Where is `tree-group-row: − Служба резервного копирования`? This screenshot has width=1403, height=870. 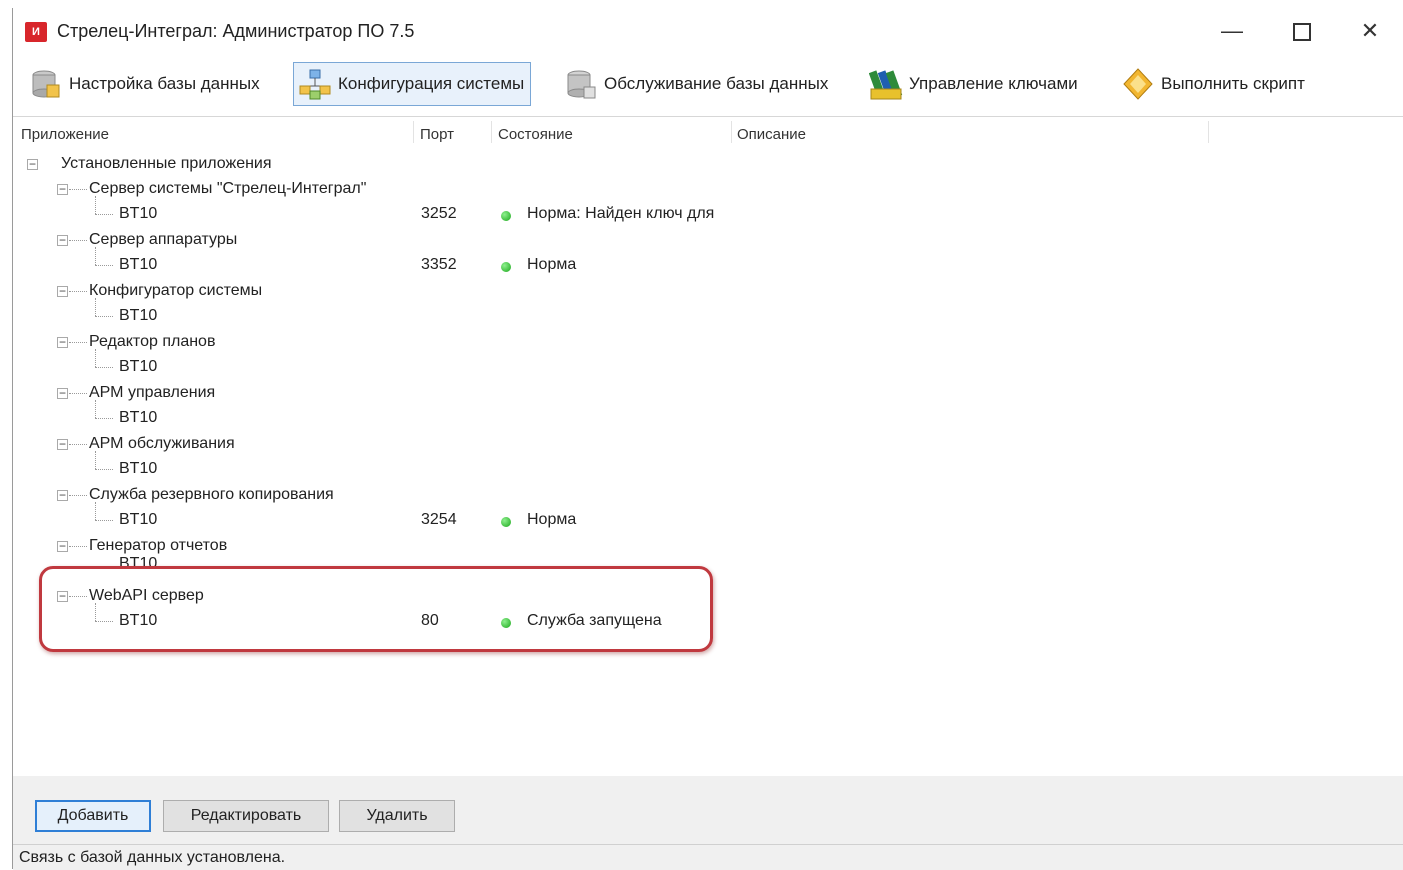 tree-group-row: − Служба резервного копирования is located at coordinates (708, 495).